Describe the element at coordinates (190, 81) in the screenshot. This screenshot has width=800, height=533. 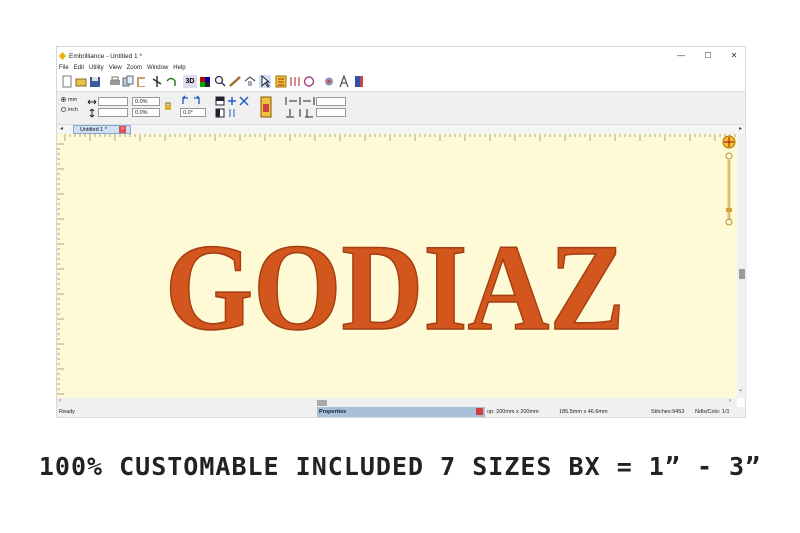
I see `3d-icon: 3D` at that location.